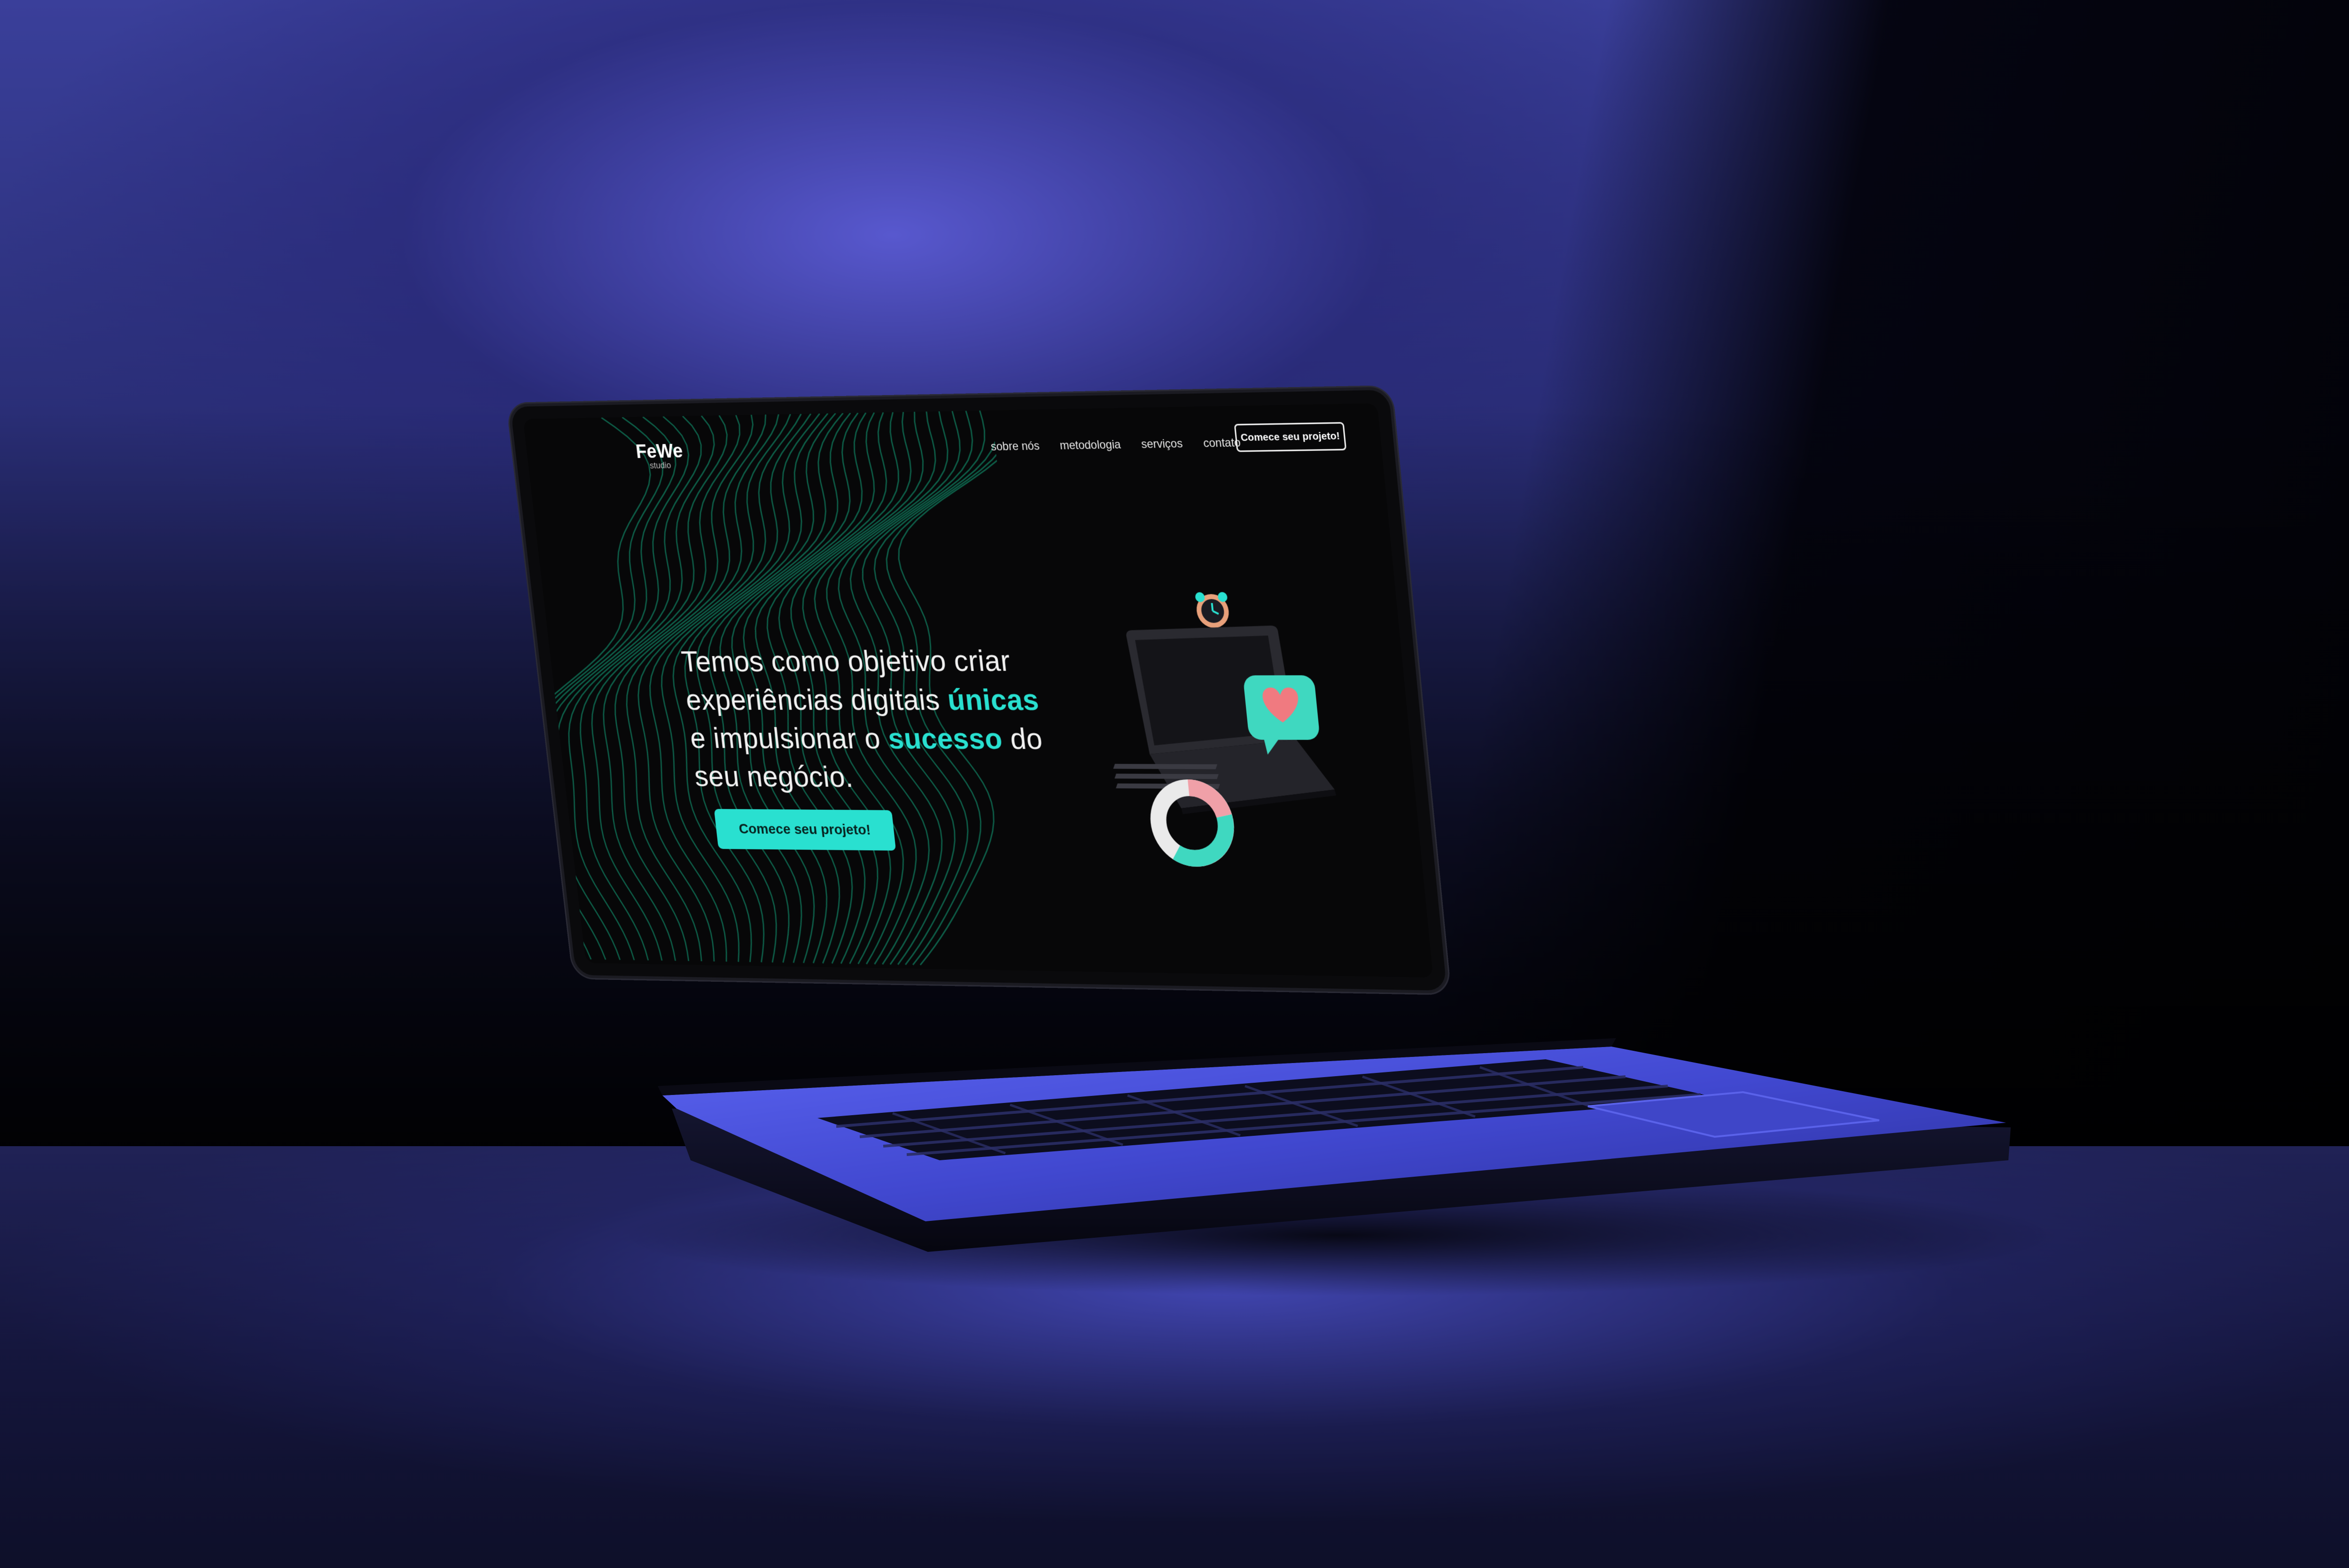  I want to click on hero-line-1: Temos como objetivo criar, so click(884, 661).